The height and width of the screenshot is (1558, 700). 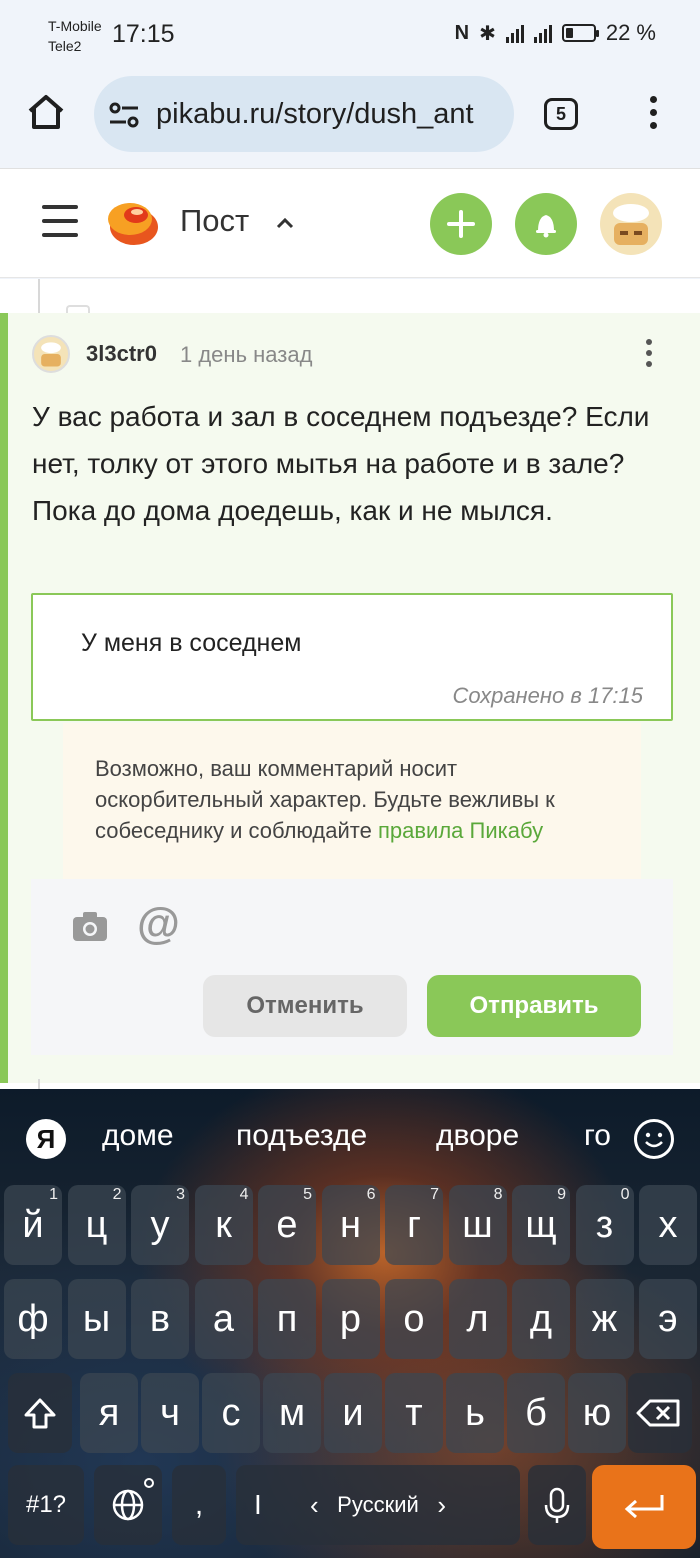 I want to click on rules-link: правила Пикабу, so click(x=460, y=830).